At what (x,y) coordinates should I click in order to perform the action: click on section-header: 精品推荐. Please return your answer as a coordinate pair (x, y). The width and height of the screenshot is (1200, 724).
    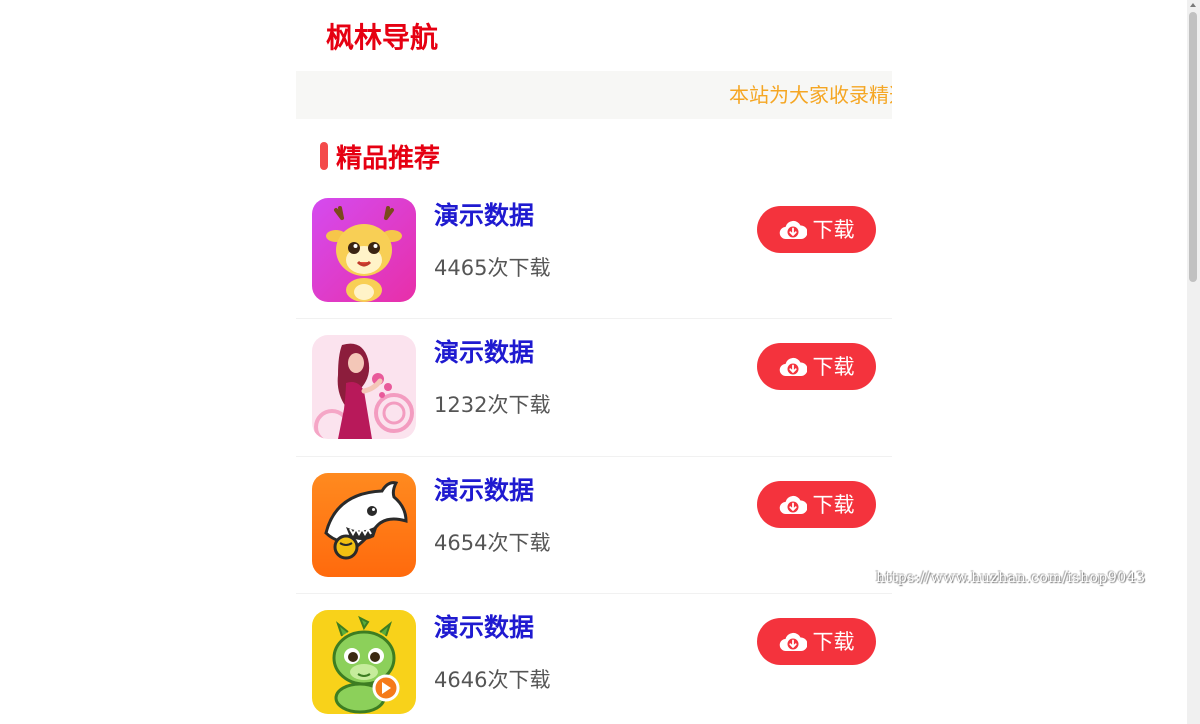
    Looking at the image, I should click on (380, 156).